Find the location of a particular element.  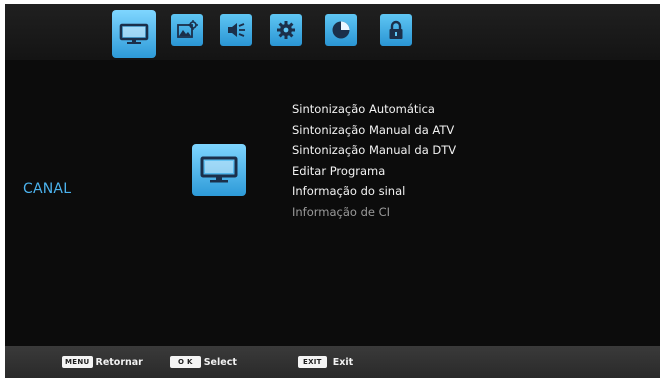

hint-menu-return: MENU Retornar is located at coordinates (102, 362).